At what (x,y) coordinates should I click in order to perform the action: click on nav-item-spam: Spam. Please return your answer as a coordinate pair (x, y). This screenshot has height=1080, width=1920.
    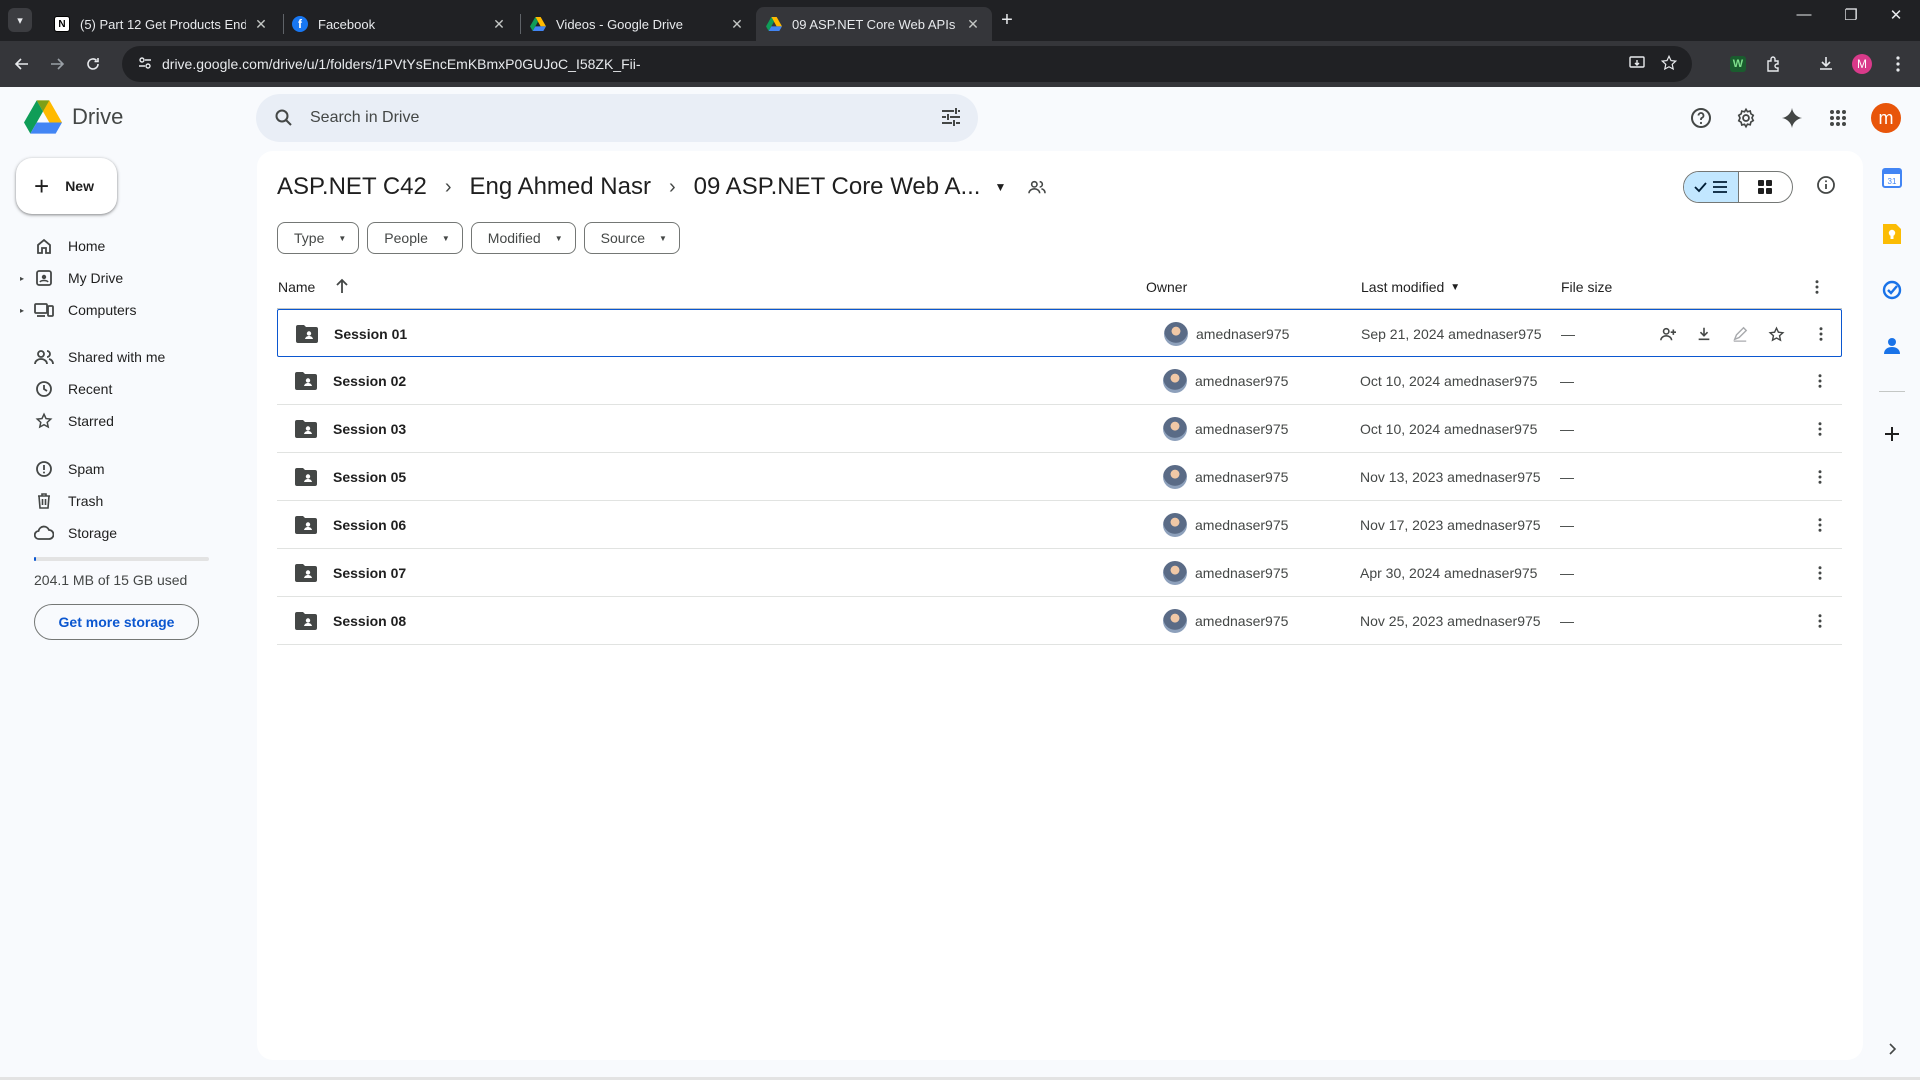
    Looking at the image, I should click on (128, 469).